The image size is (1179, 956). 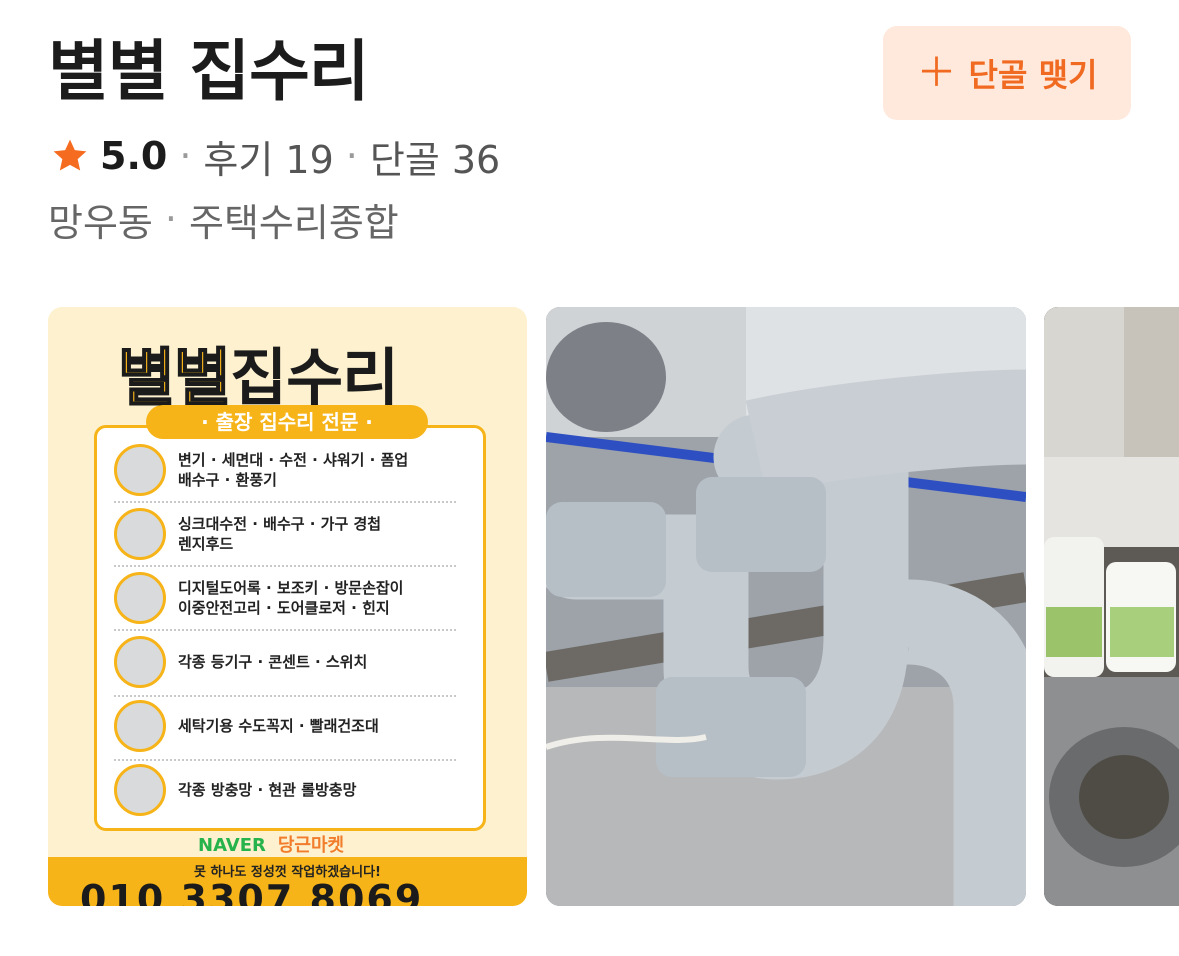 I want to click on follow-regular-button: ＋ 단골 맺기, so click(x=1007, y=73).